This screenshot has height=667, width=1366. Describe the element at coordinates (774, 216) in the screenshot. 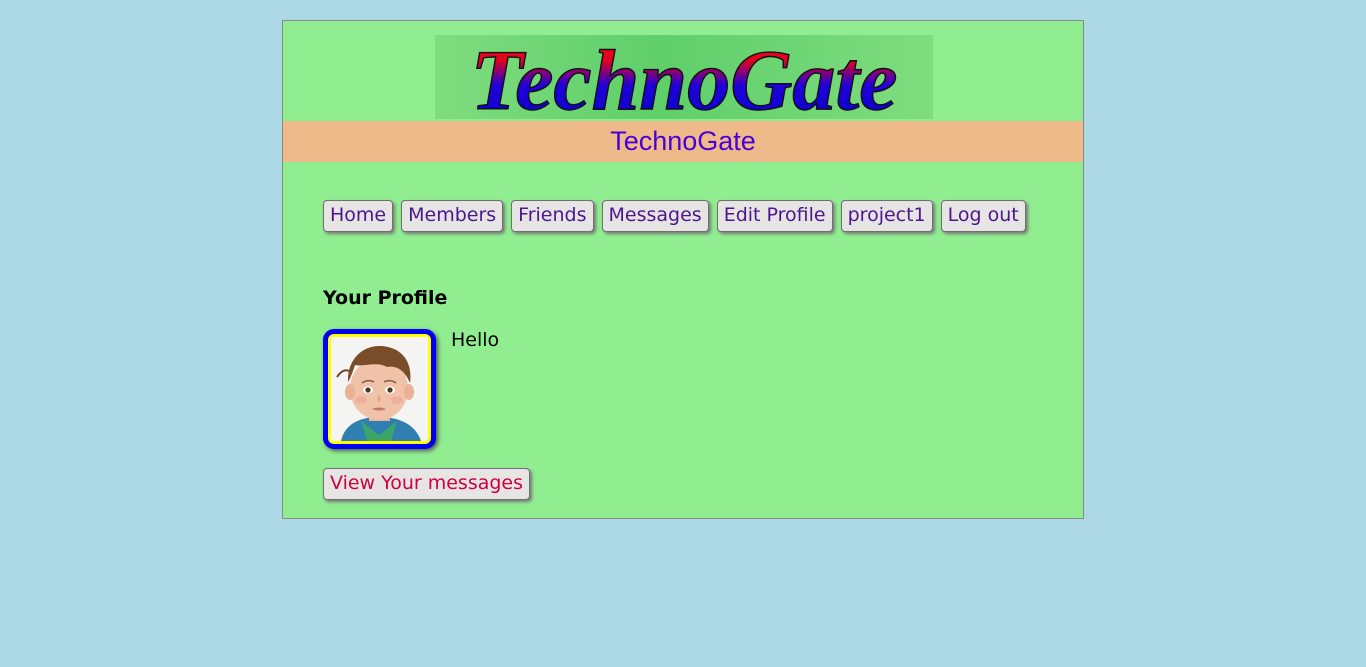

I see `menu-edit-profile-button: Edit Profile` at that location.